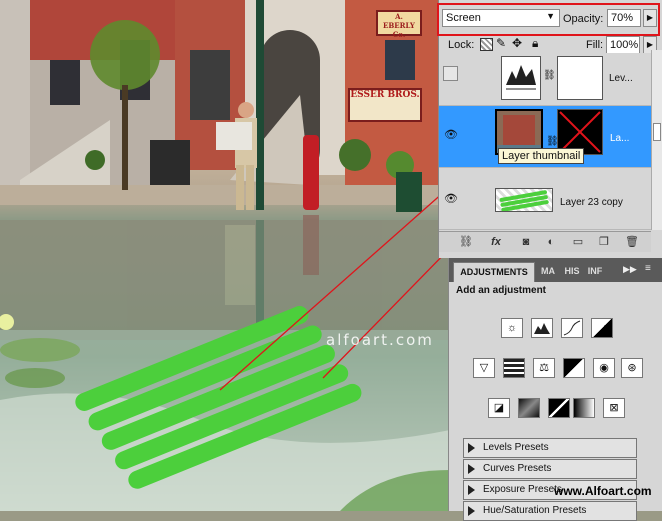 The image size is (662, 521). What do you see at coordinates (501, 290) in the screenshot?
I see `adjustments-heading: Add an adjustment` at bounding box center [501, 290].